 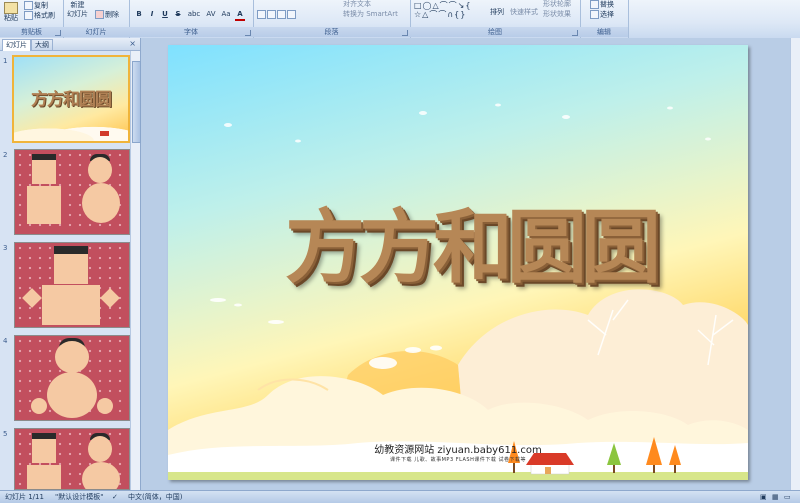 I want to click on change-case-button: Aa, so click(x=226, y=14).